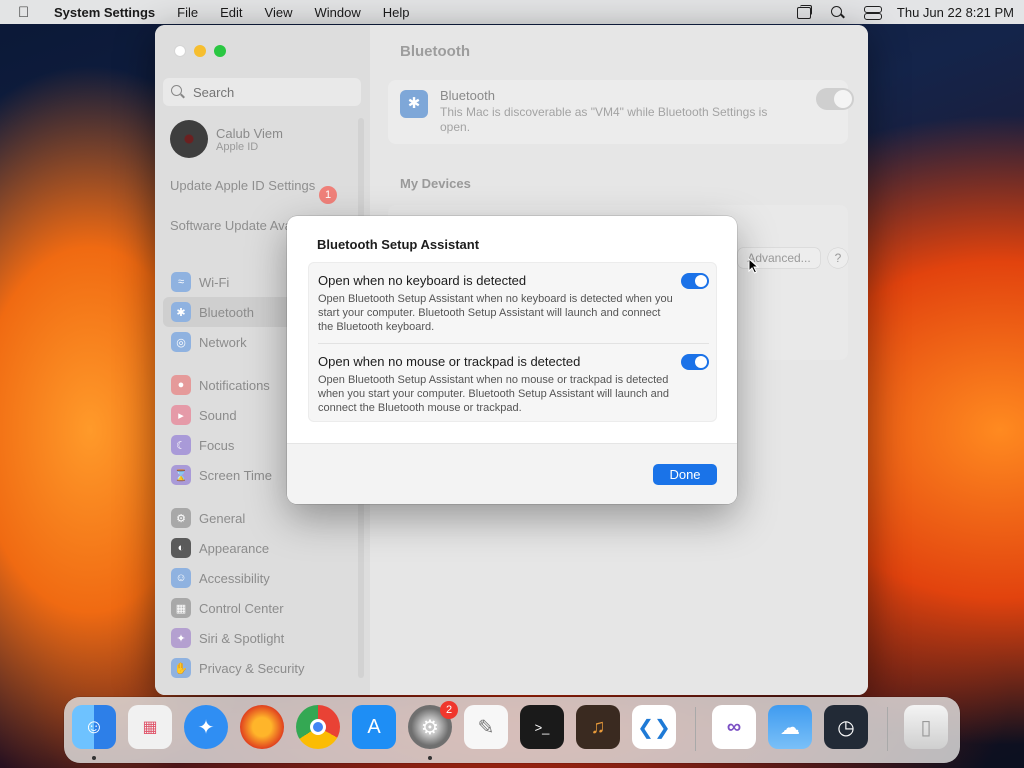 Image resolution: width=1024 pixels, height=768 pixels. Describe the element at coordinates (318, 727) in the screenshot. I see `chrome-icon` at that location.